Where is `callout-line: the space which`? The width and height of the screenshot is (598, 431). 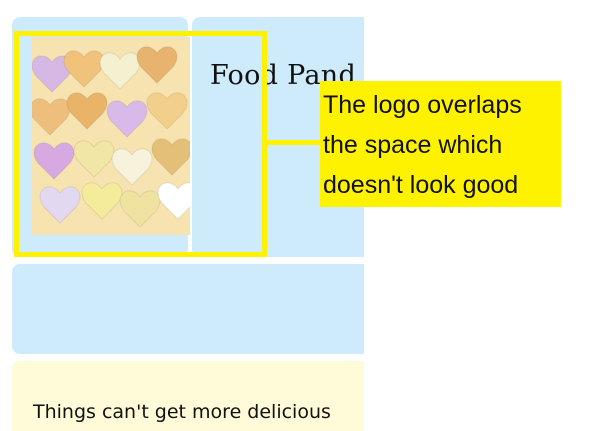 callout-line: the space which is located at coordinates (413, 145).